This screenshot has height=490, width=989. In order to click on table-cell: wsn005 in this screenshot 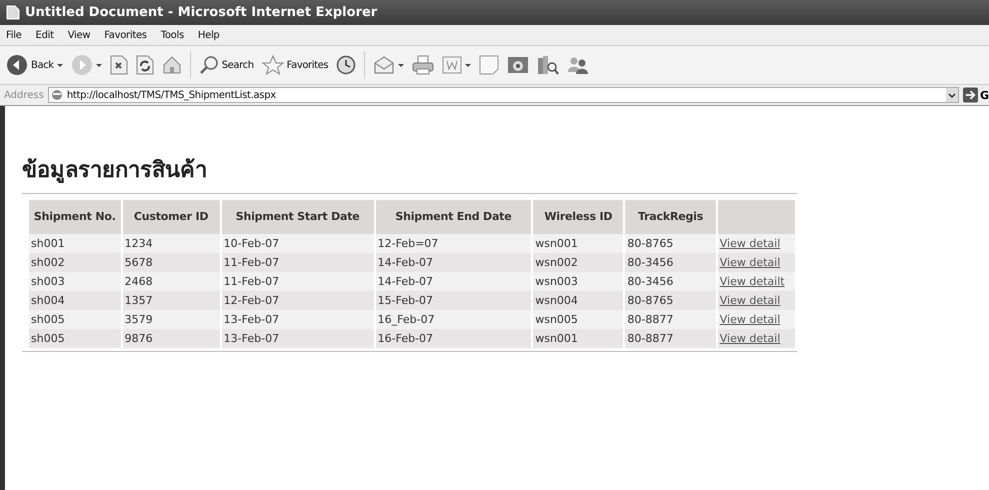, I will do `click(578, 319)`.